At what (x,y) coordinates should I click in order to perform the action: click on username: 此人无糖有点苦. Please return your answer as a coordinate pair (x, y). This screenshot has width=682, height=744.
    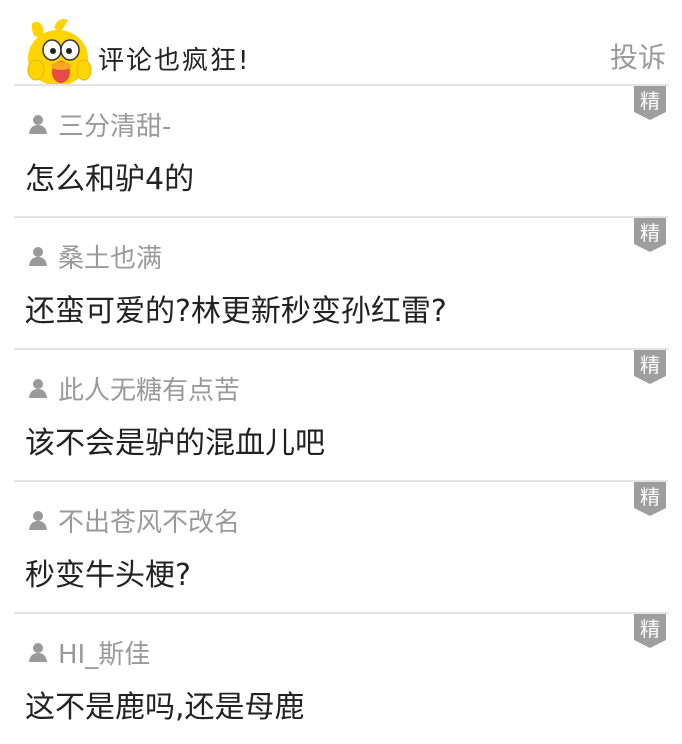
    Looking at the image, I should click on (149, 388).